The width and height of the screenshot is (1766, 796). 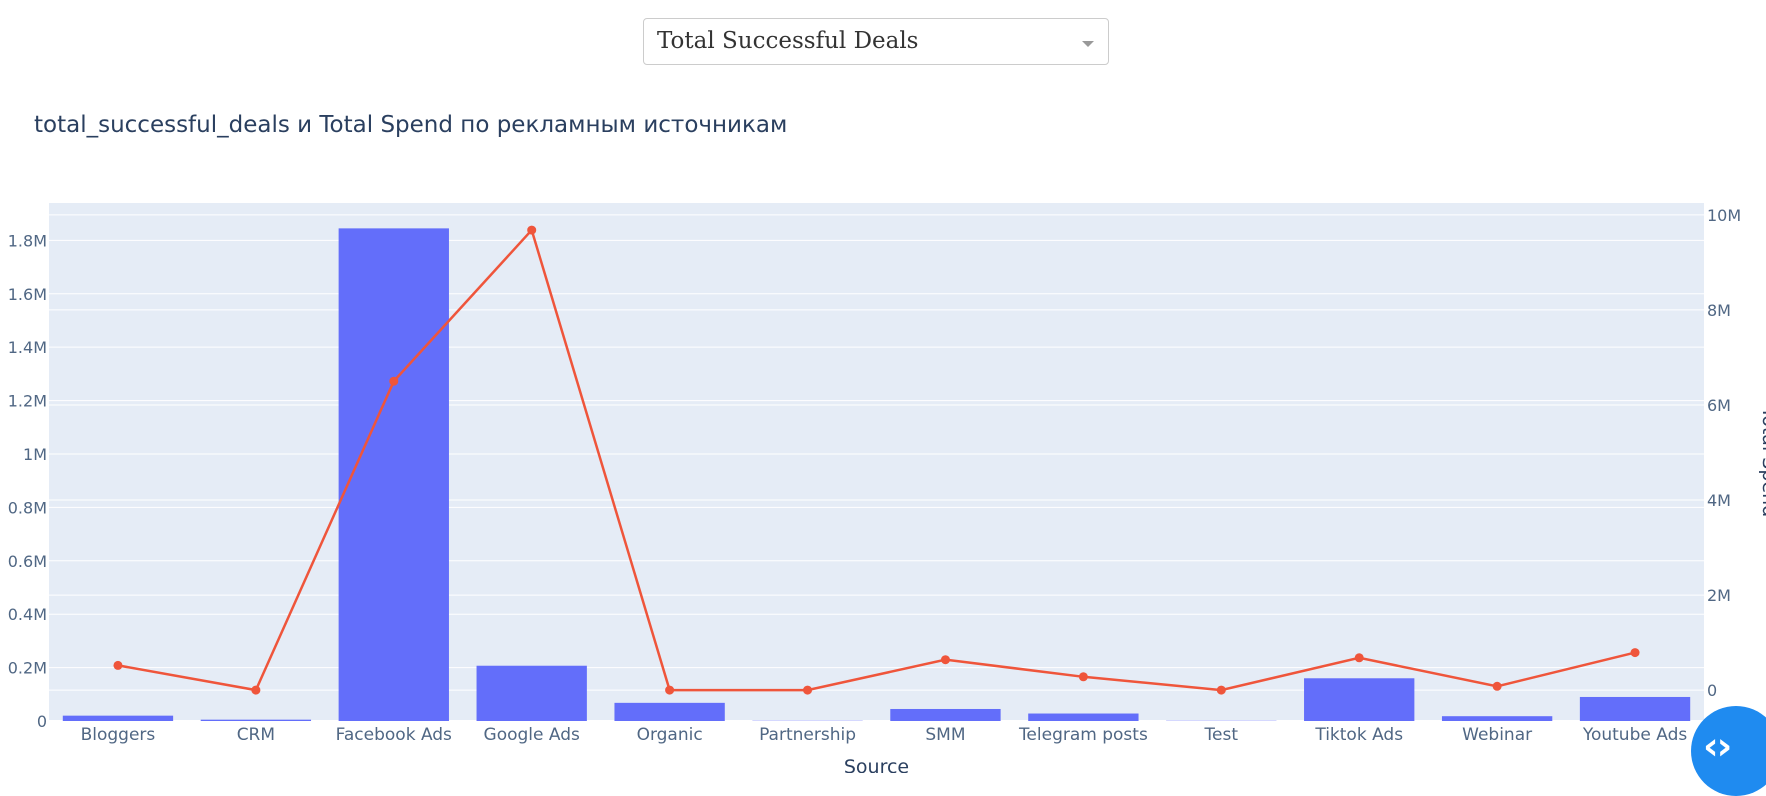 What do you see at coordinates (256, 735) in the screenshot?
I see `x-tick-label: CRM` at bounding box center [256, 735].